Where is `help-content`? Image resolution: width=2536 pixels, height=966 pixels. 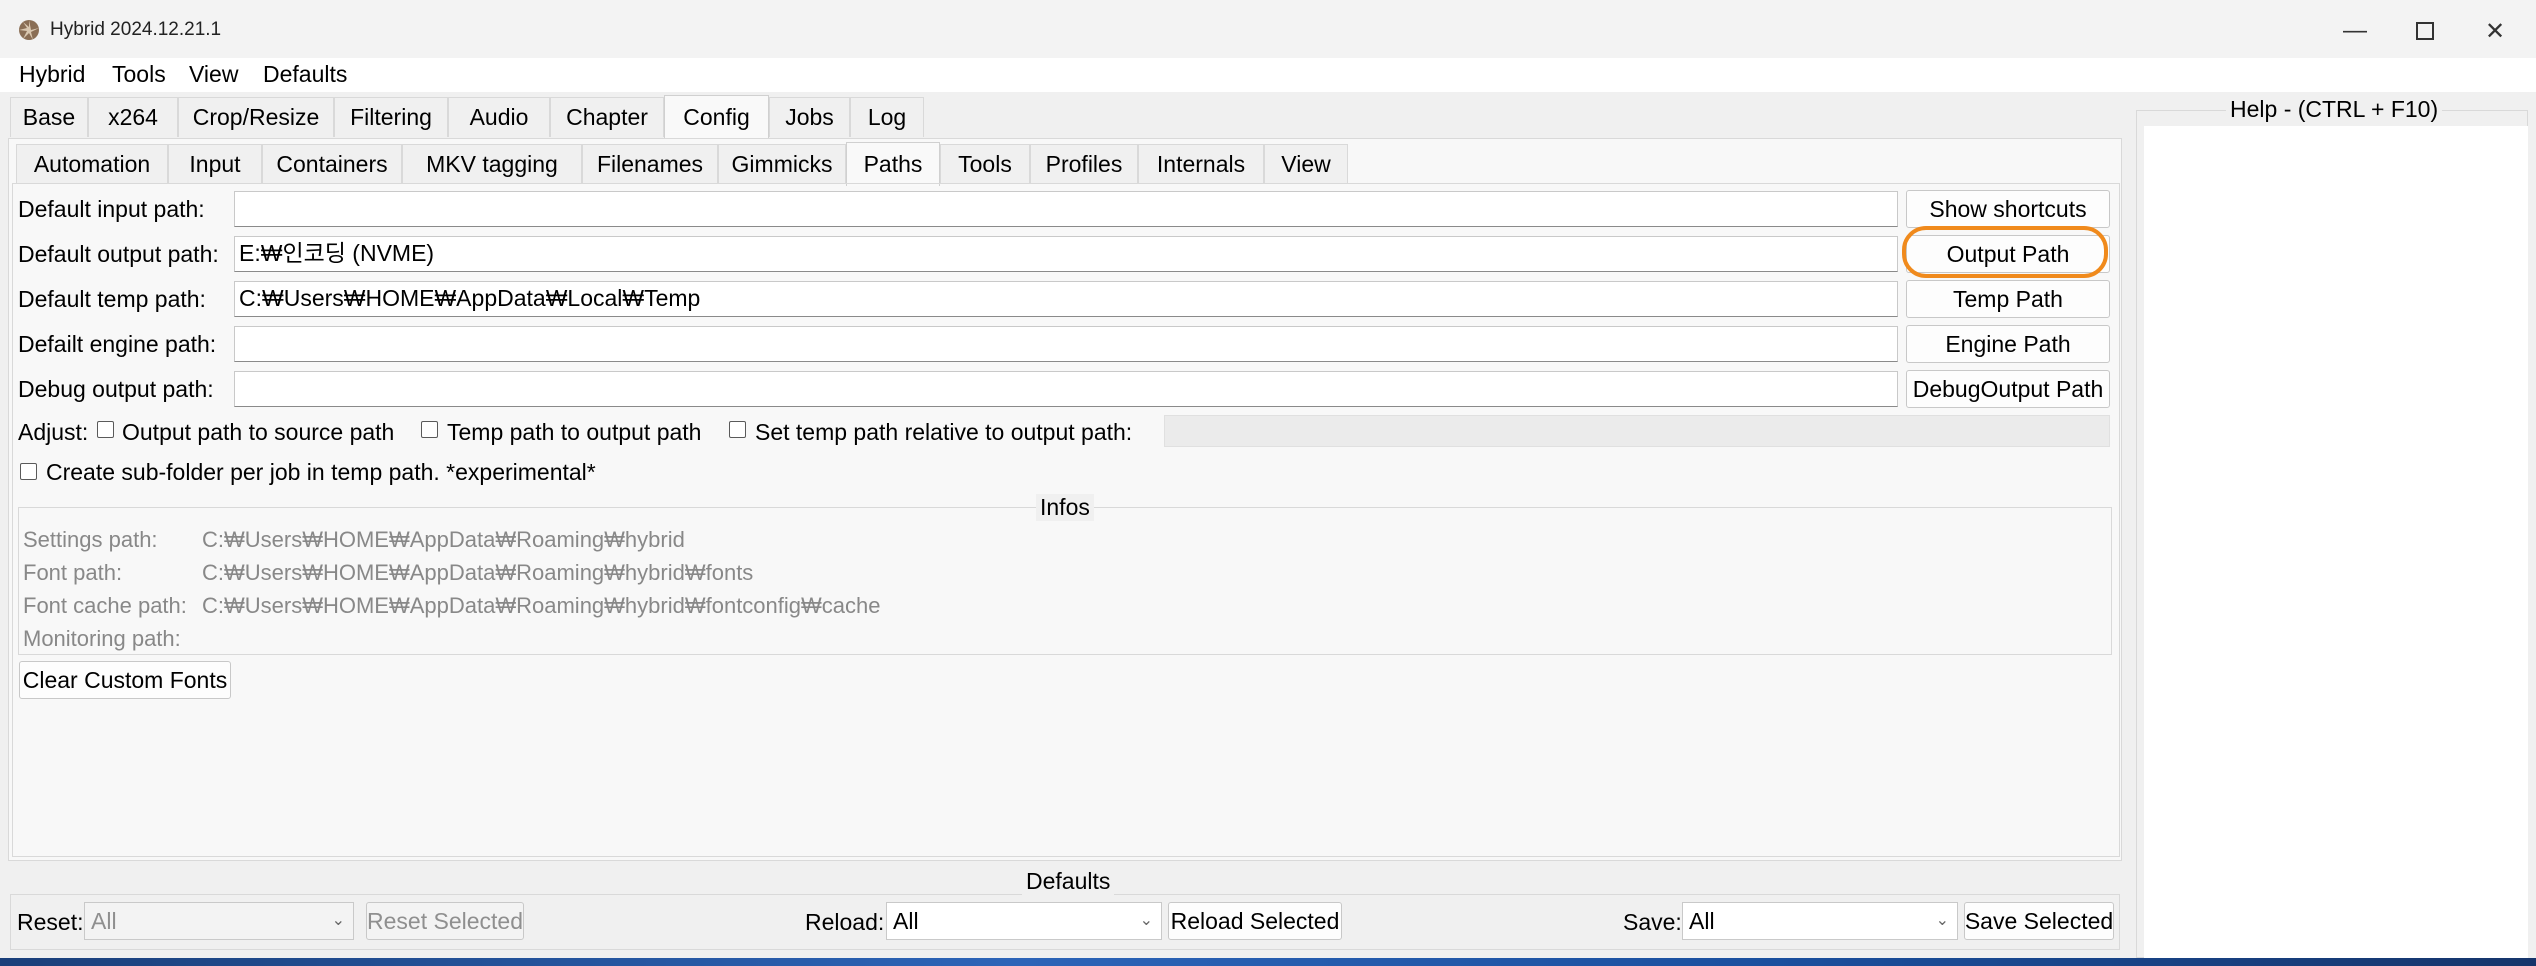
help-content is located at coordinates (2336, 542).